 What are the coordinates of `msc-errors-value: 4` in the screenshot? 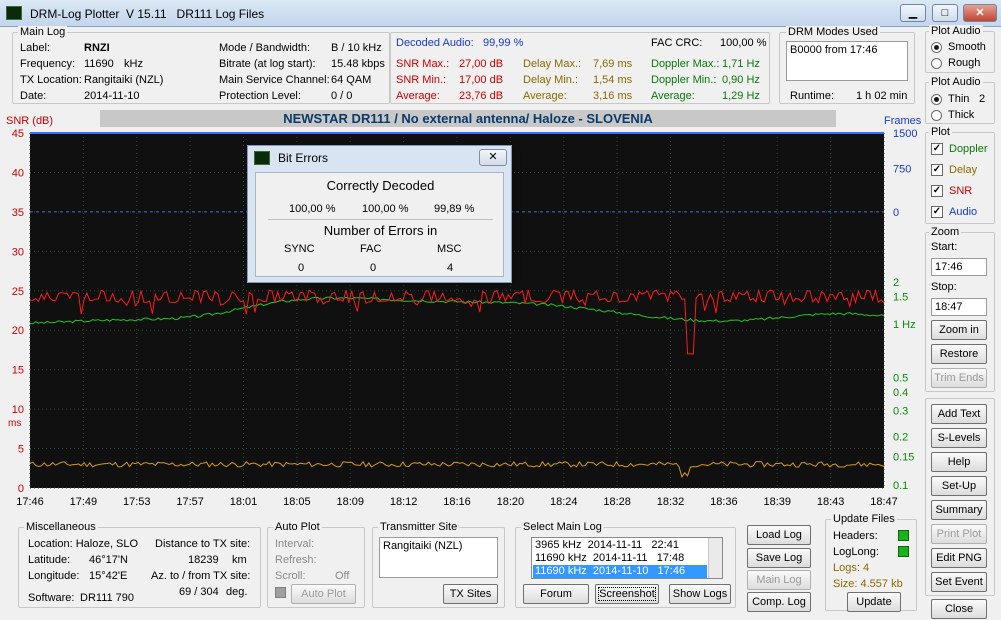 It's located at (450, 268).